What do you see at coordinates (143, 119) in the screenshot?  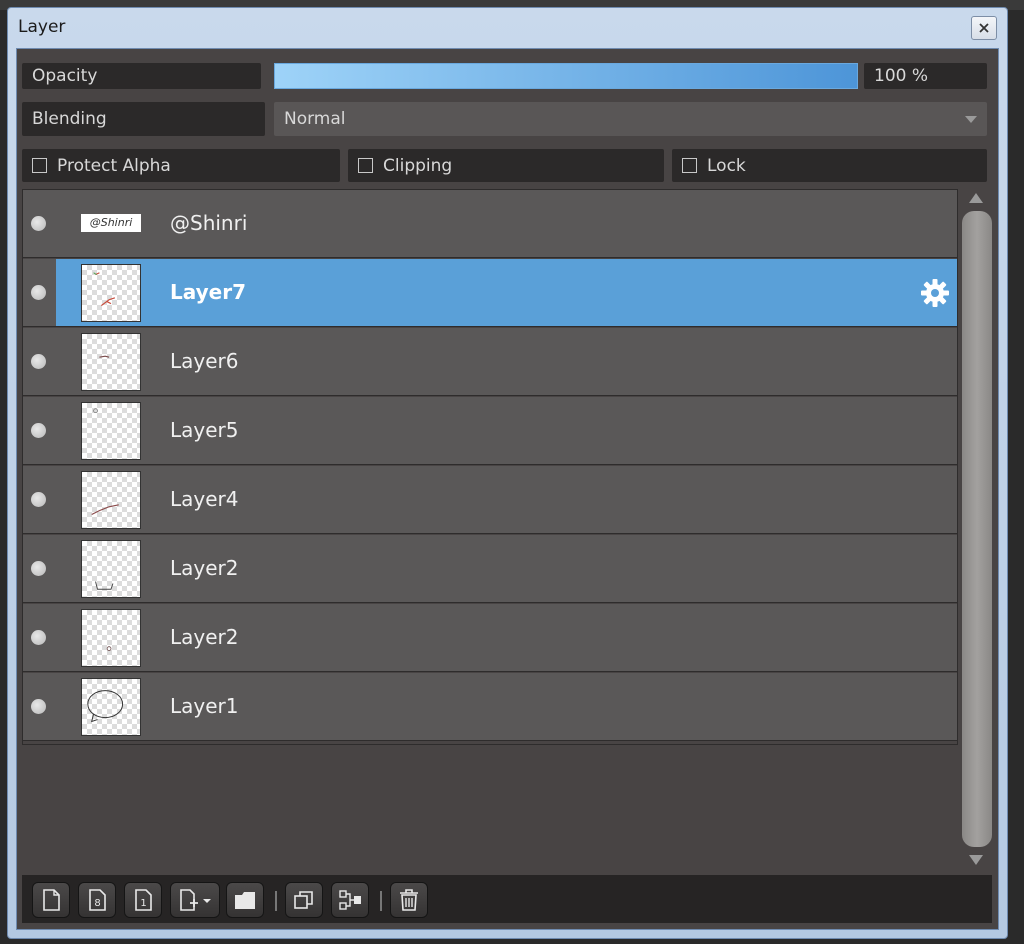 I see `blending-label: Blending` at bounding box center [143, 119].